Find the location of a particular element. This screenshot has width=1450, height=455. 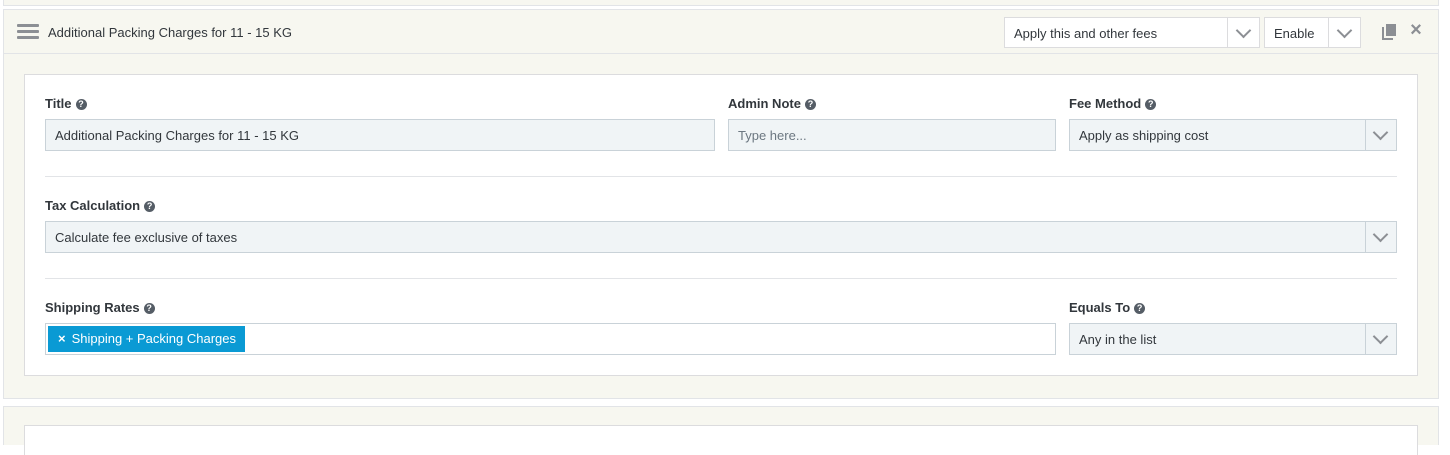

equals-to-label: Equals To? is located at coordinates (1107, 307).